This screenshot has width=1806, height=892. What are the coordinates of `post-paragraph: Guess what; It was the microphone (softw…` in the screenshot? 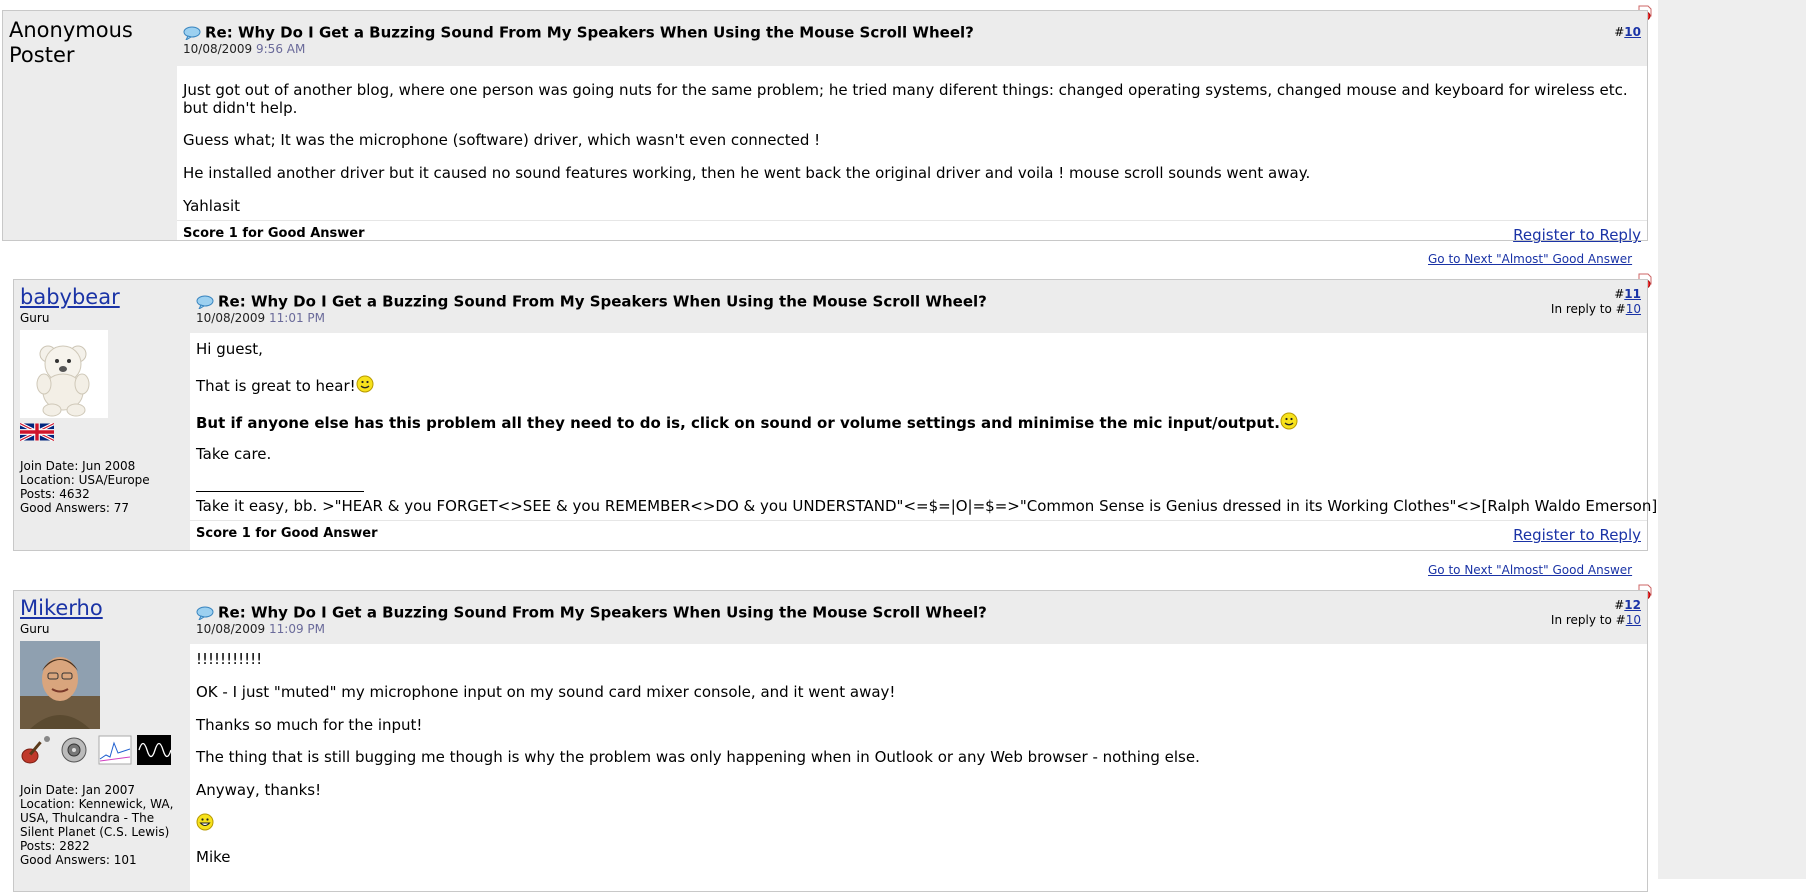 It's located at (502, 140).